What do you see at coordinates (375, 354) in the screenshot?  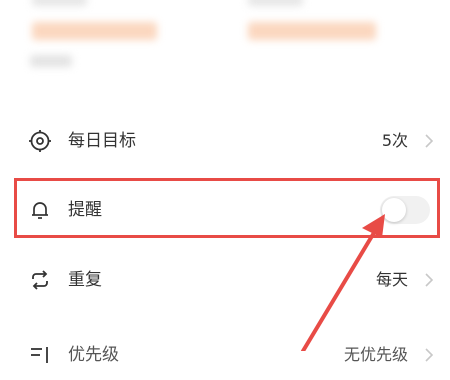 I see `priority-value: 无优先级` at bounding box center [375, 354].